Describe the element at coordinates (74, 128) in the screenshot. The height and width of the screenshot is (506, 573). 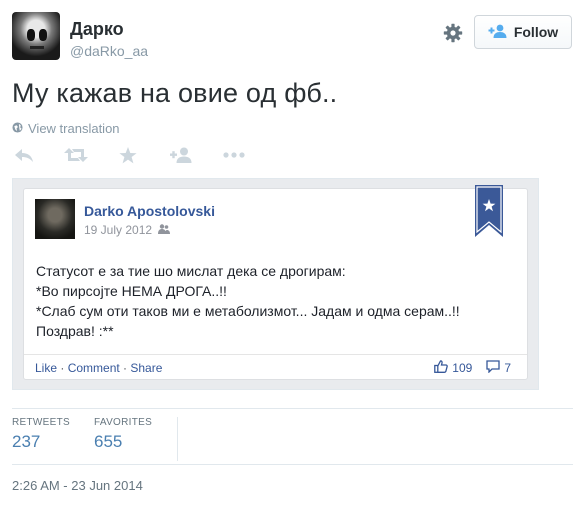
I see `view-translation-label: View translation` at that location.